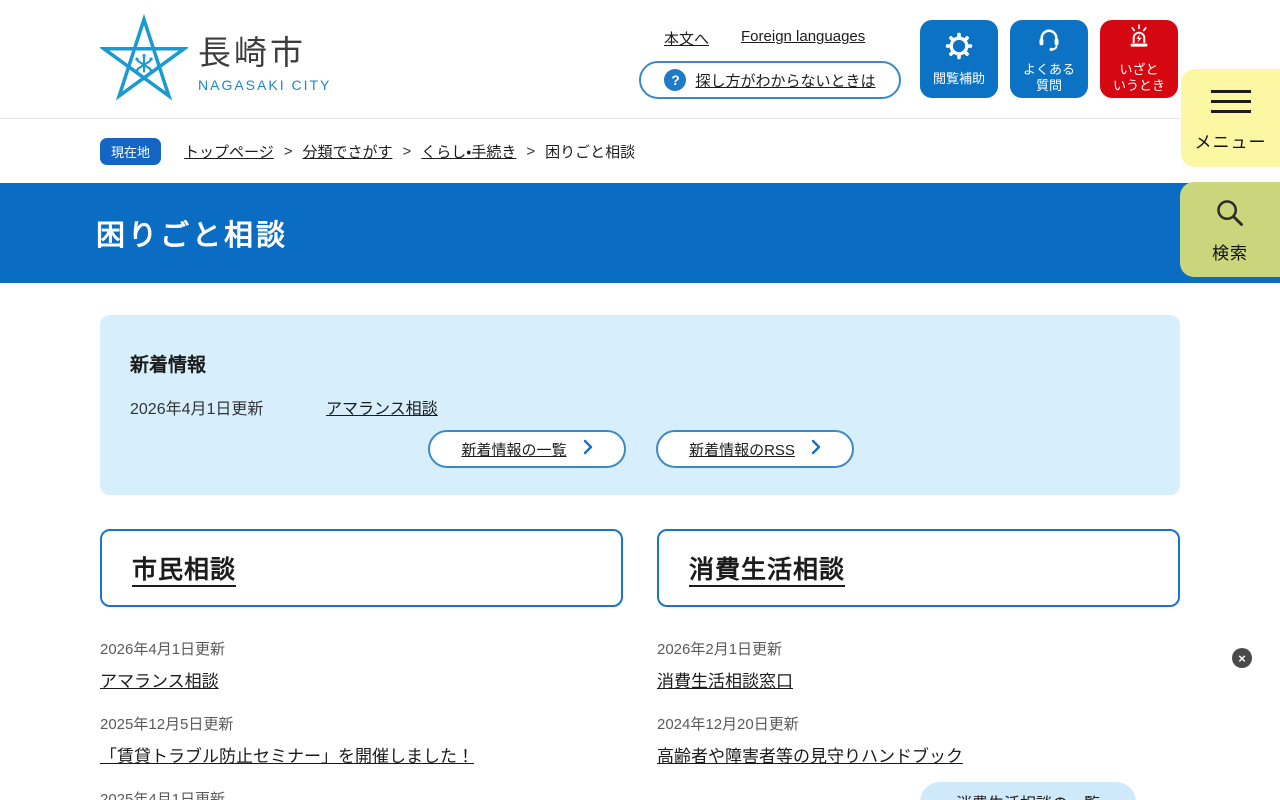 This screenshot has width=1280, height=800. What do you see at coordinates (1028, 795) in the screenshot?
I see `consumer-list-button-label: 消費生活相談の一覧` at bounding box center [1028, 795].